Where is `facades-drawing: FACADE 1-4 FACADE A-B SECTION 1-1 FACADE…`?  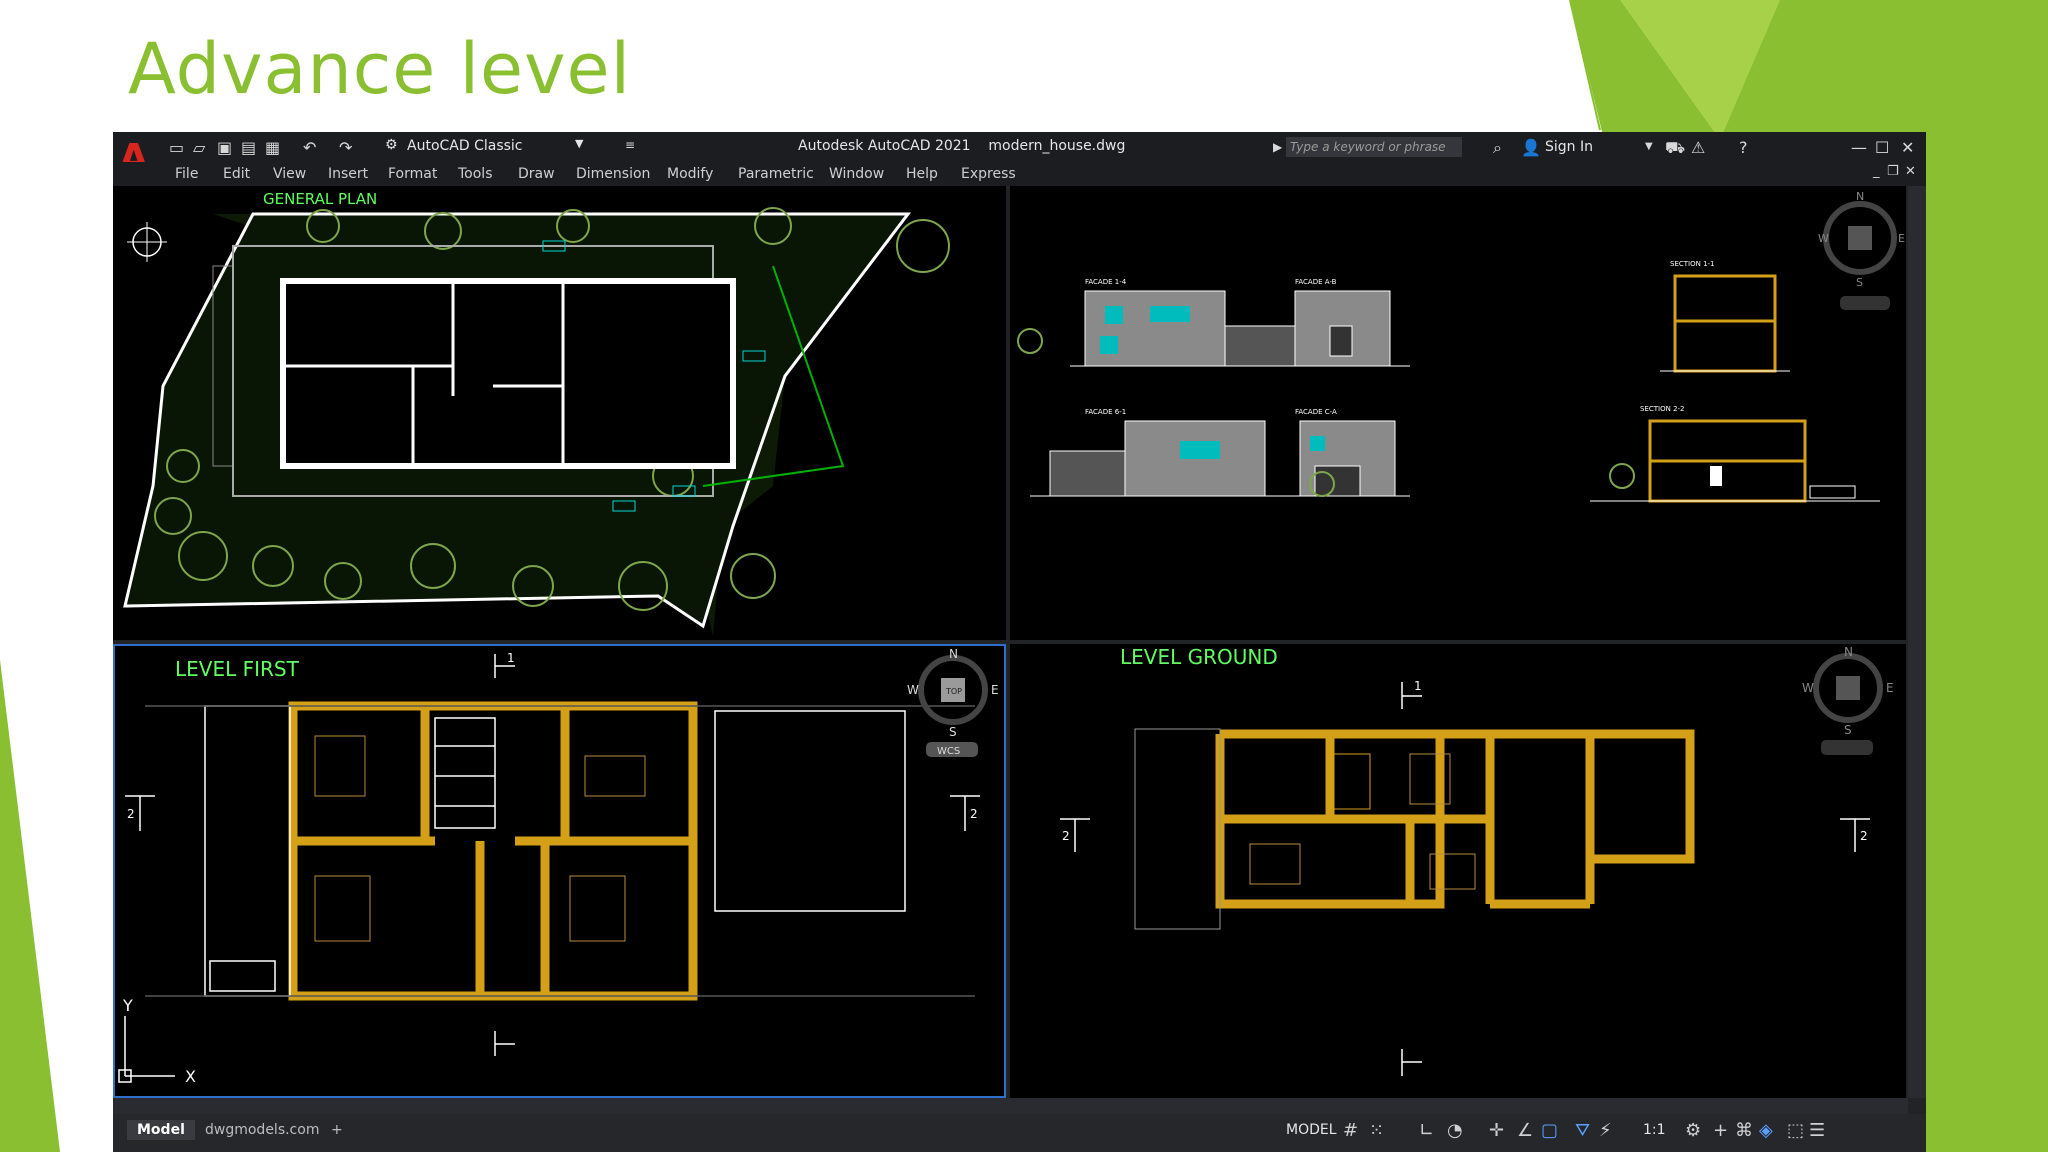
facades-drawing: FACADE 1-4 FACADE A-B SECTION 1-1 FACADE… is located at coordinates (1461, 346).